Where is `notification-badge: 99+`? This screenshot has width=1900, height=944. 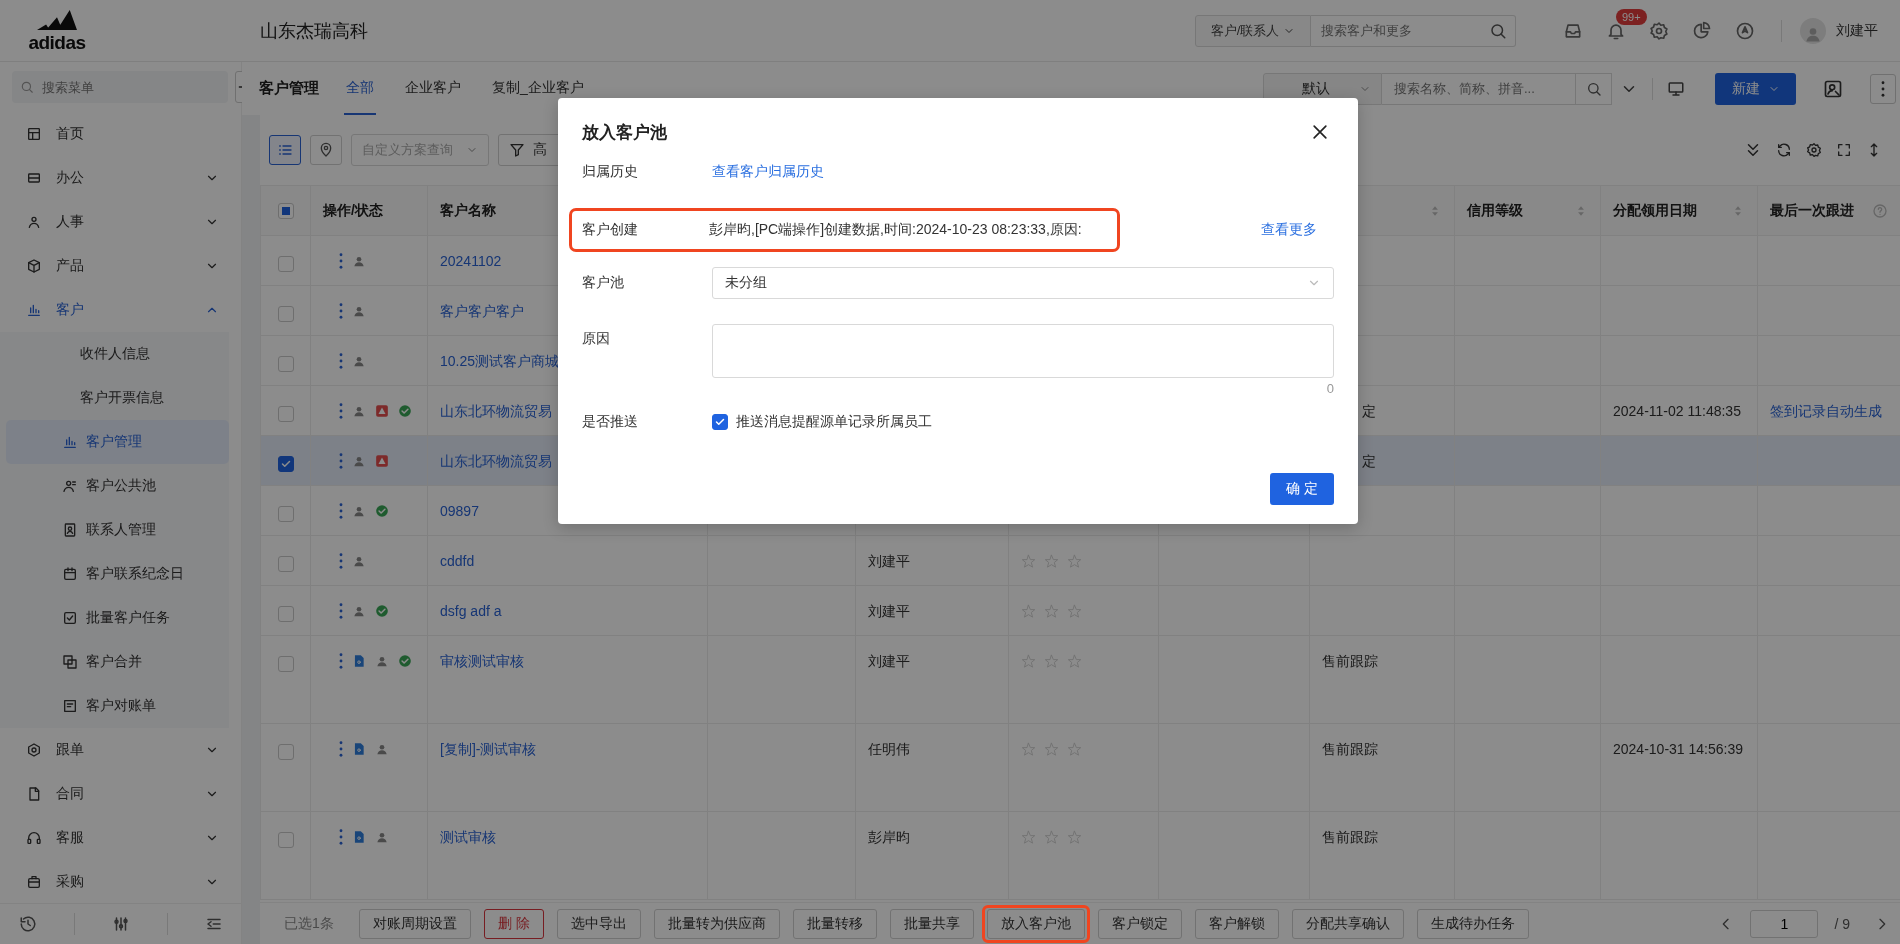
notification-badge: 99+ is located at coordinates (1631, 16).